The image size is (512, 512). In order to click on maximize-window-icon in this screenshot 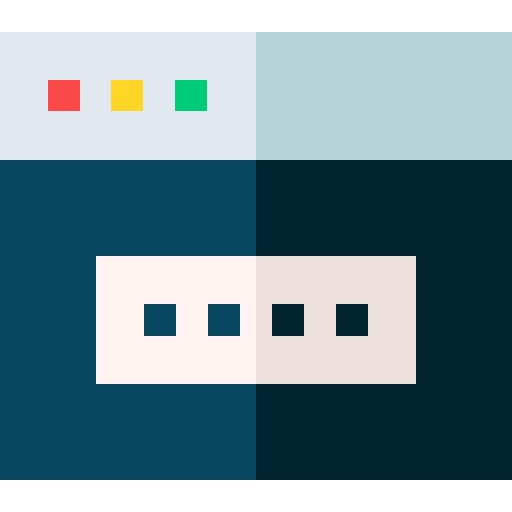, I will do `click(191, 95)`.